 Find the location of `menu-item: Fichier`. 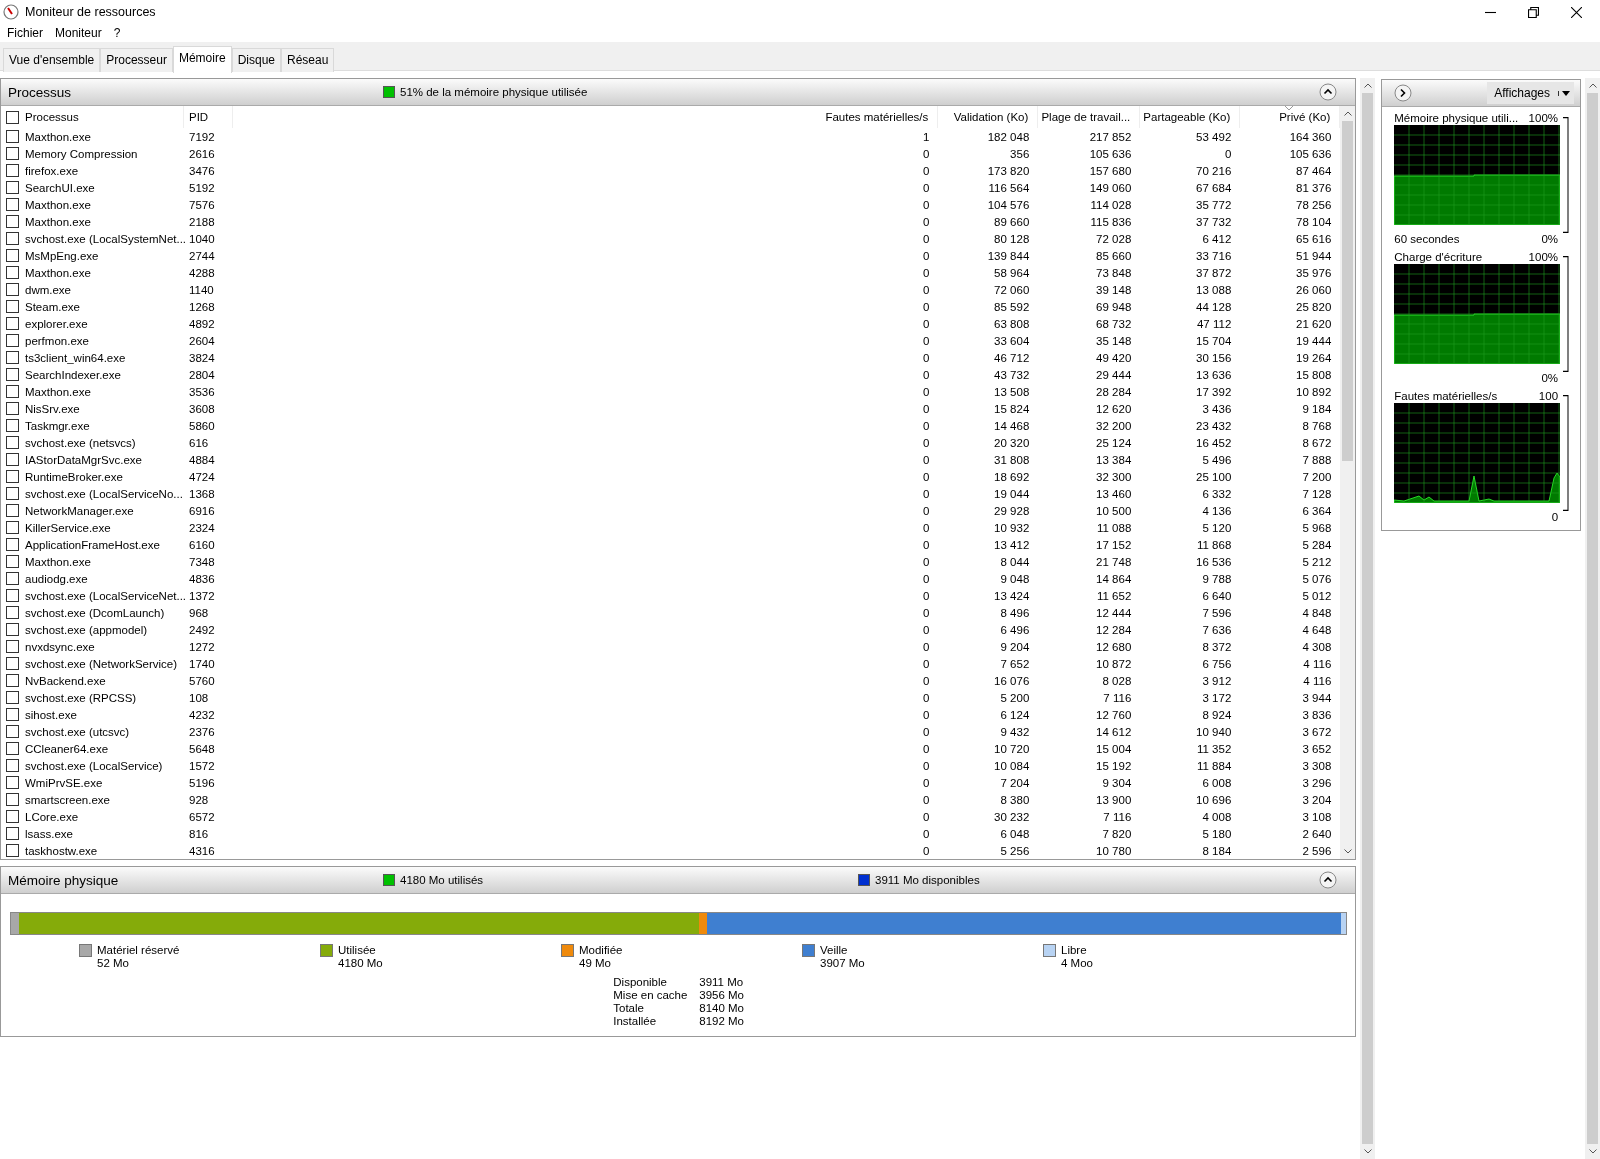

menu-item: Fichier is located at coordinates (25, 33).